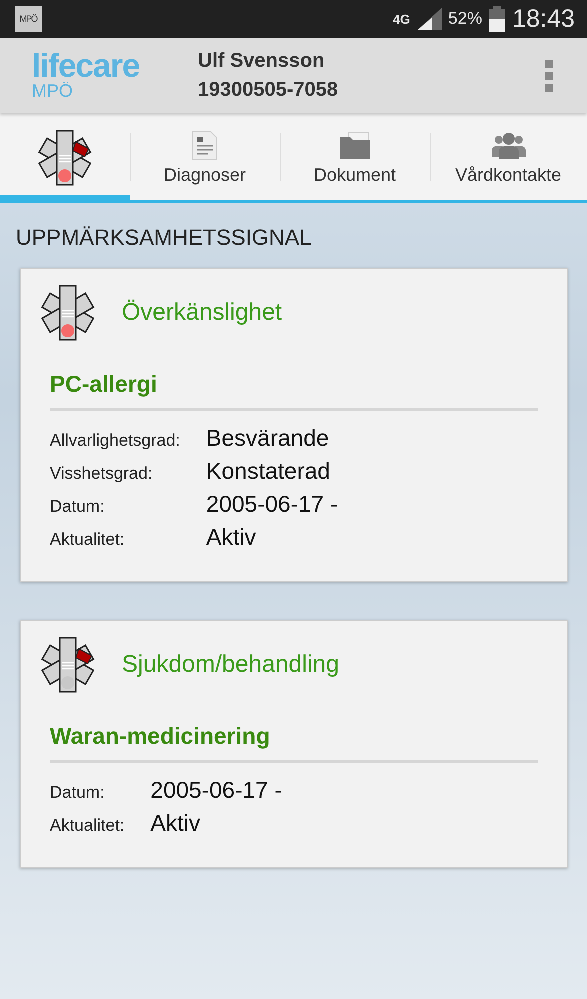  What do you see at coordinates (28, 19) in the screenshot?
I see `app-badge: MPÖ` at bounding box center [28, 19].